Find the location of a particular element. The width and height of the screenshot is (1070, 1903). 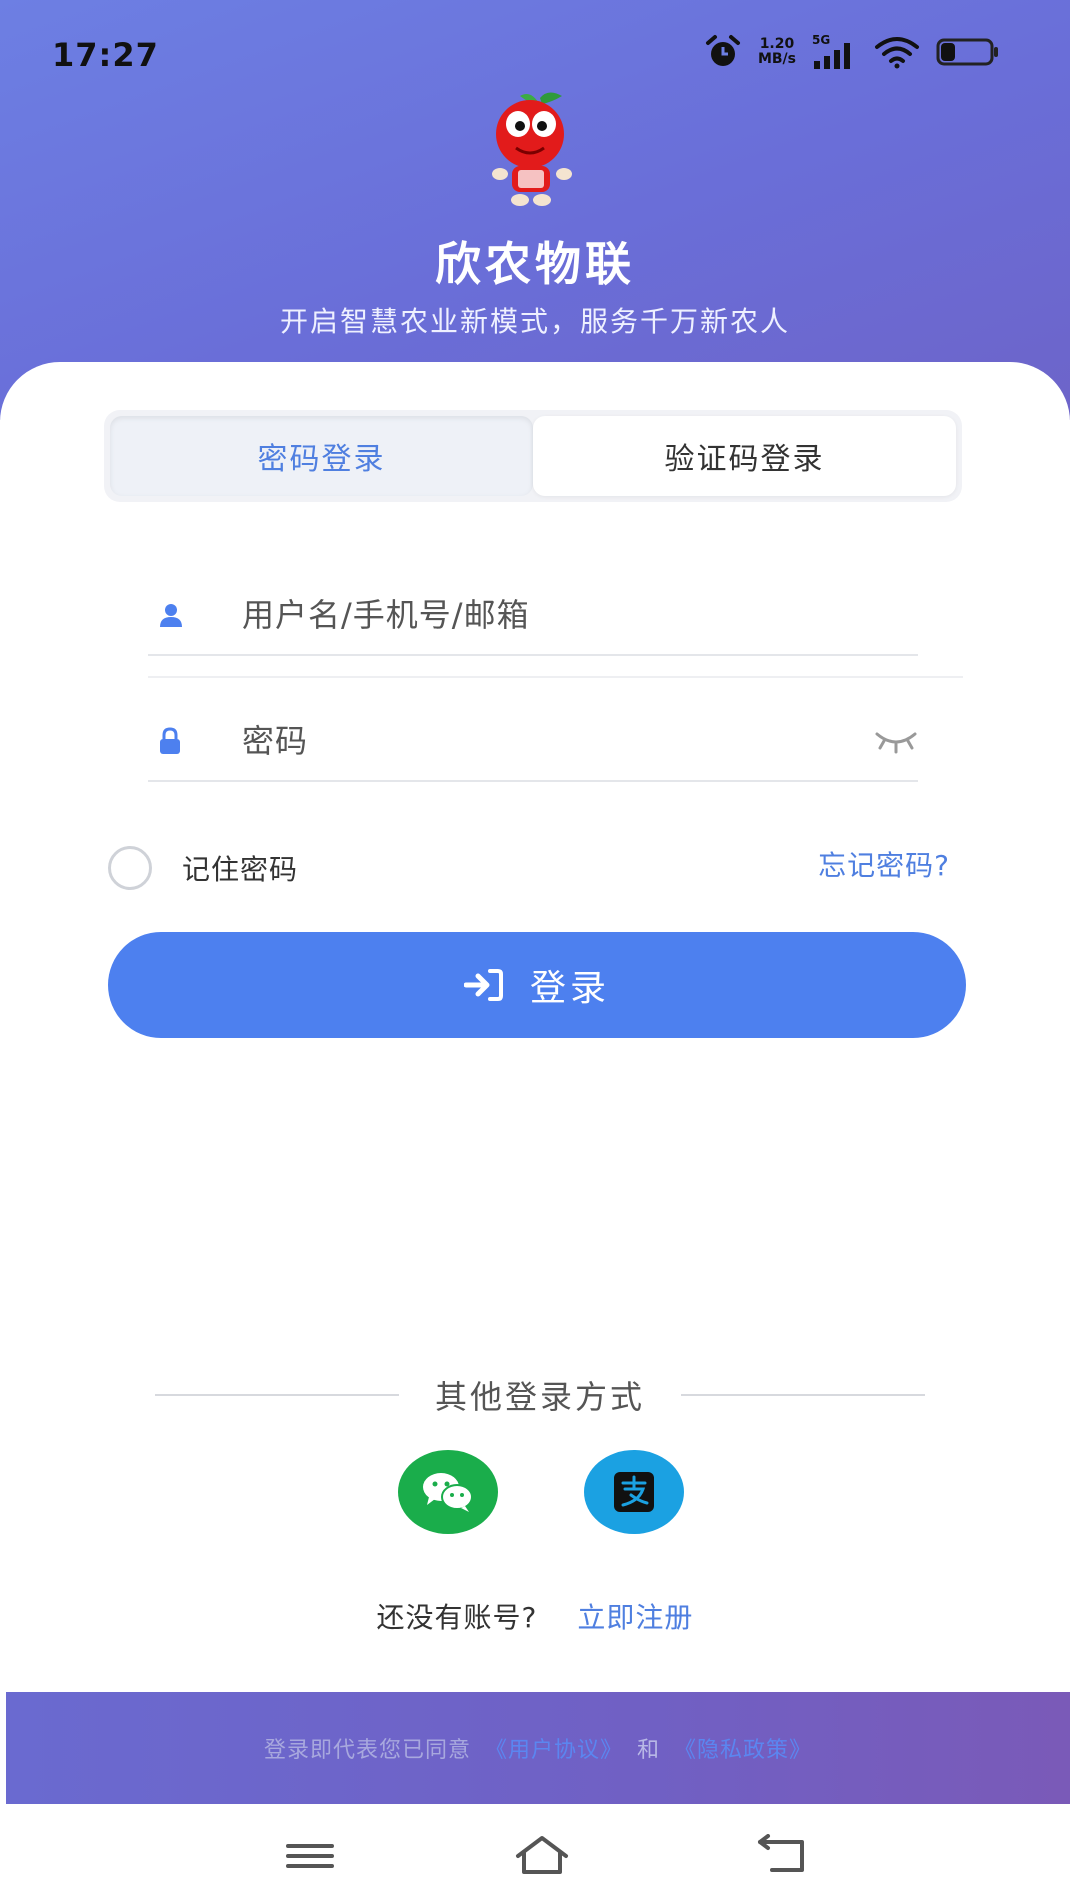

user-agreement-link: 《用户协议》 is located at coordinates (554, 1748).